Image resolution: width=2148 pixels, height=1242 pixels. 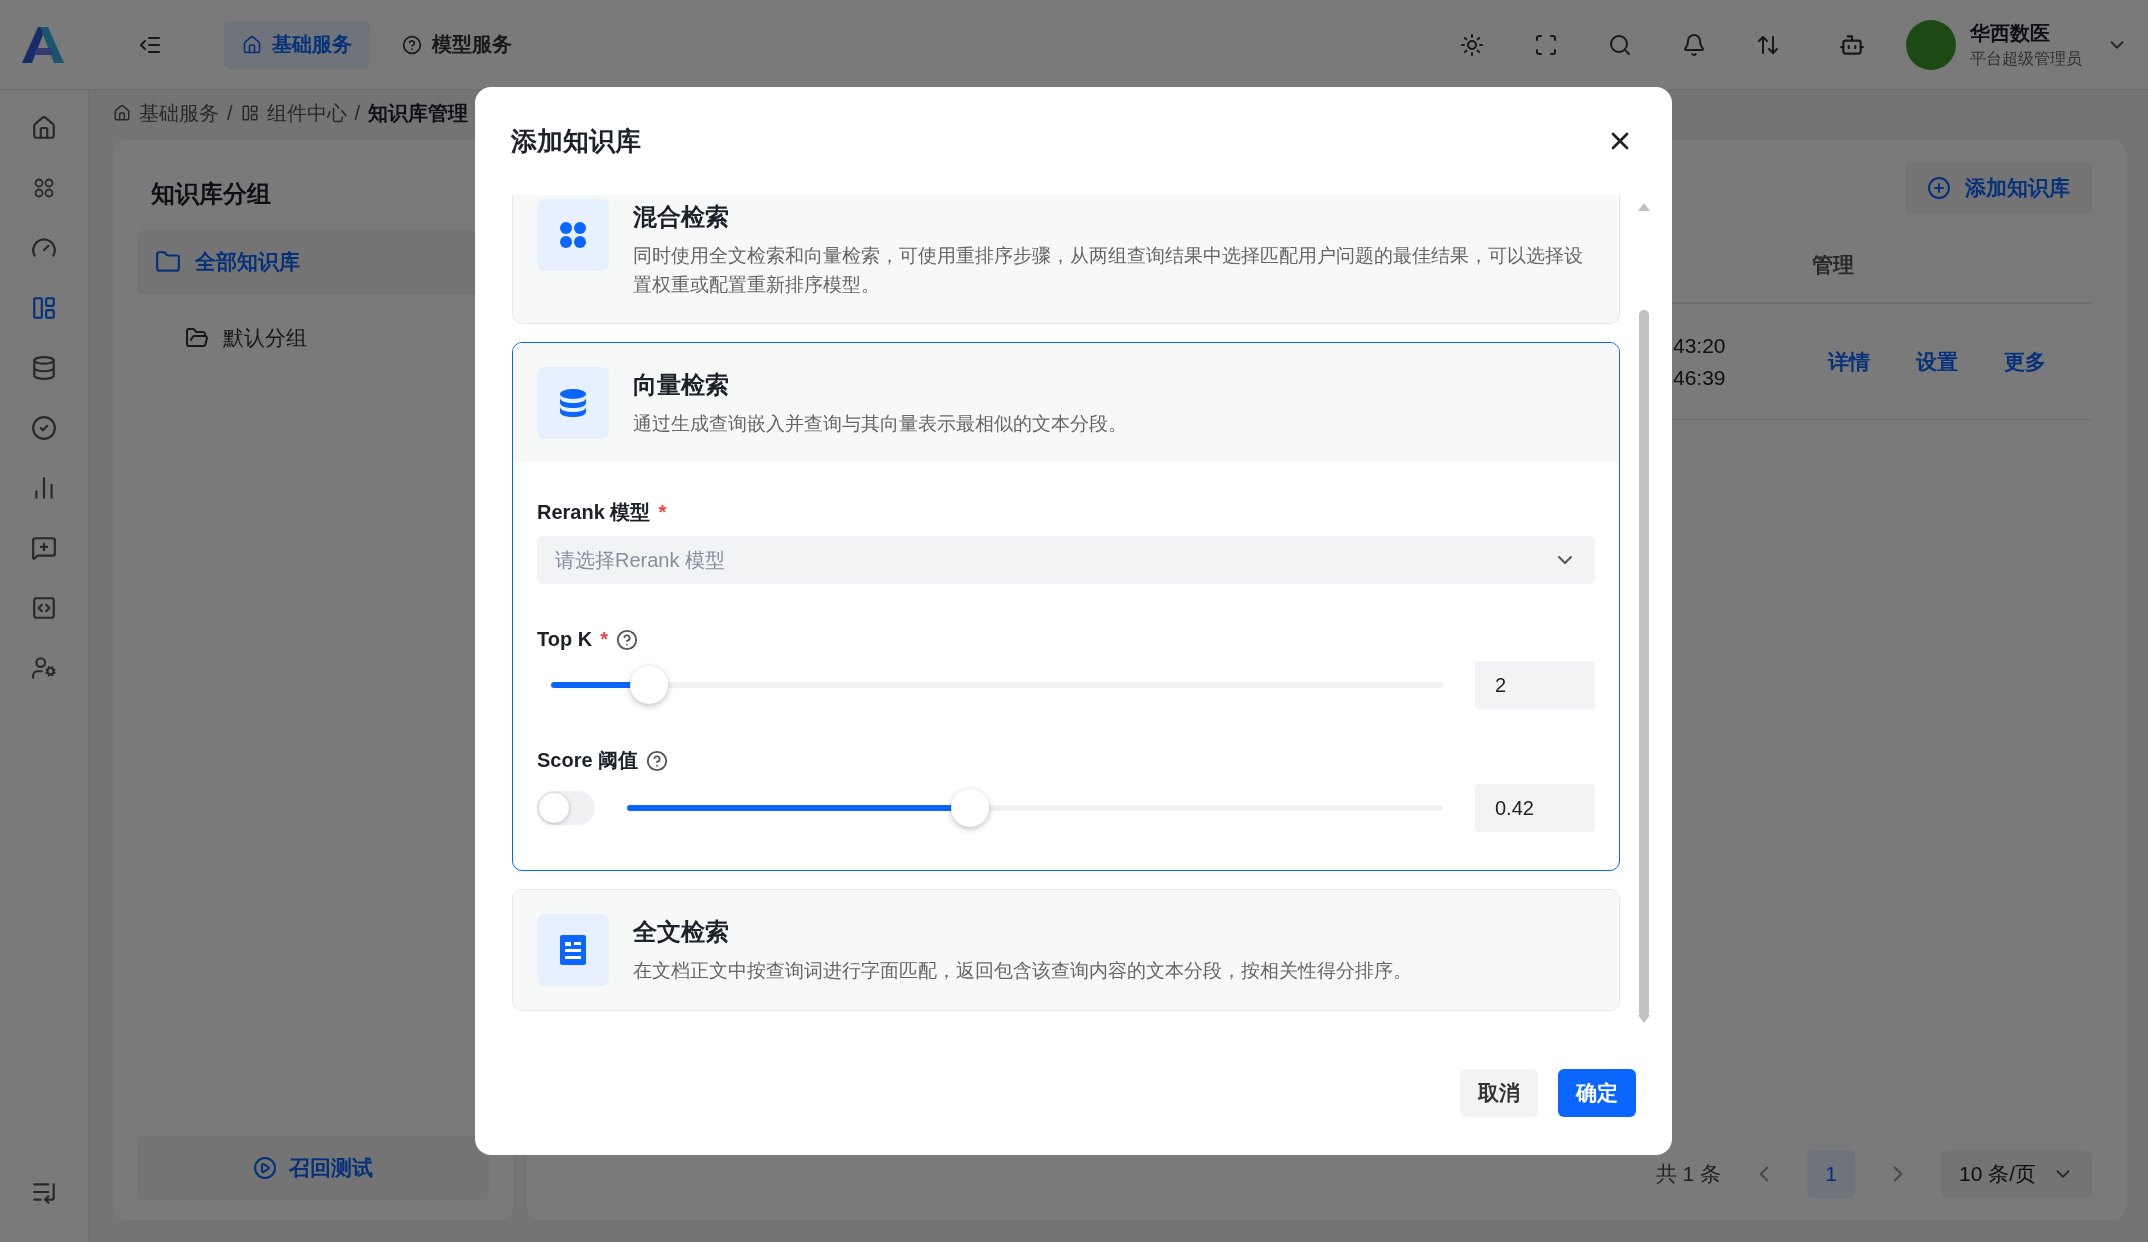 I want to click on recall-test-button: 召回测试, so click(x=313, y=1168).